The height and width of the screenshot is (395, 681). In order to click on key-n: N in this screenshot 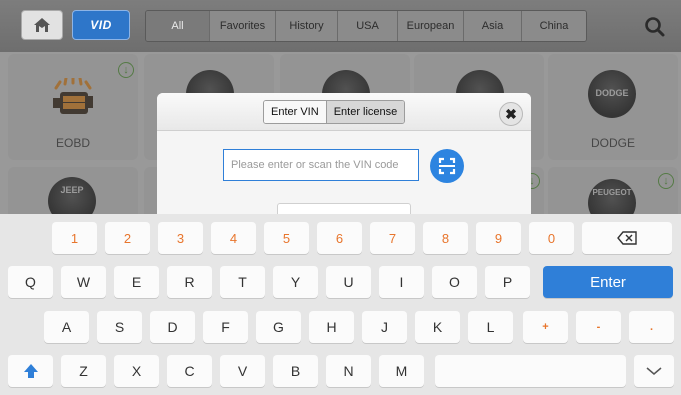, I will do `click(348, 371)`.